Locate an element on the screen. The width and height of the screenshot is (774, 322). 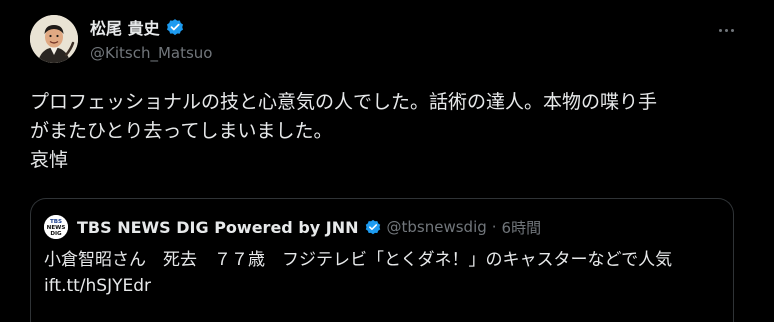
author-avatar is located at coordinates (54, 39).